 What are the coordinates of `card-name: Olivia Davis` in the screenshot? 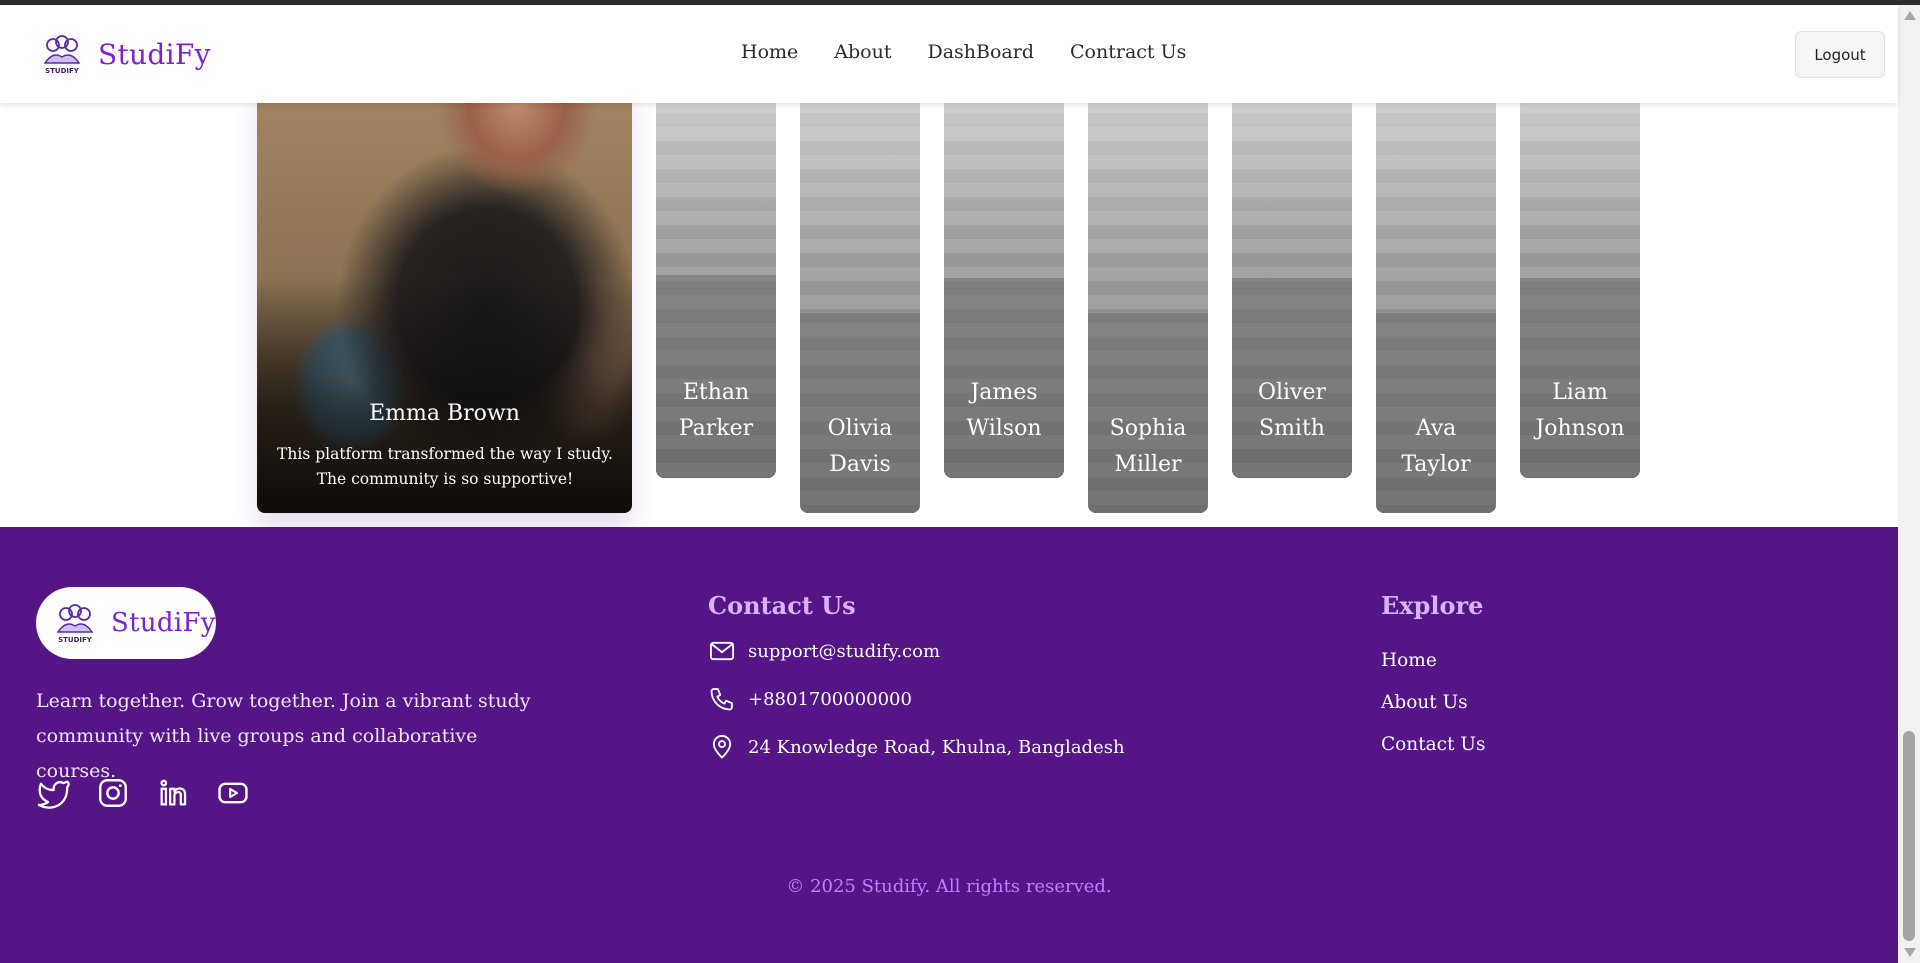 It's located at (860, 446).